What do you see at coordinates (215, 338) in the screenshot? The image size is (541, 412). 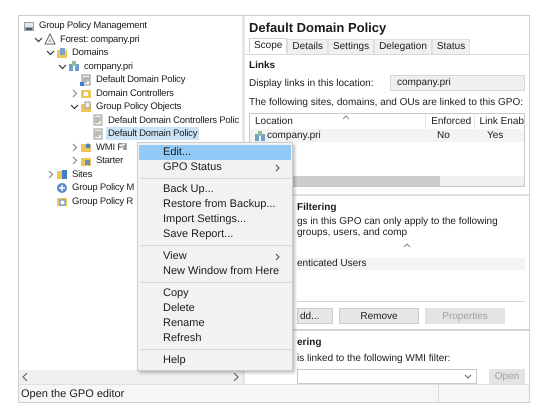 I see `menu-item: Refresh` at bounding box center [215, 338].